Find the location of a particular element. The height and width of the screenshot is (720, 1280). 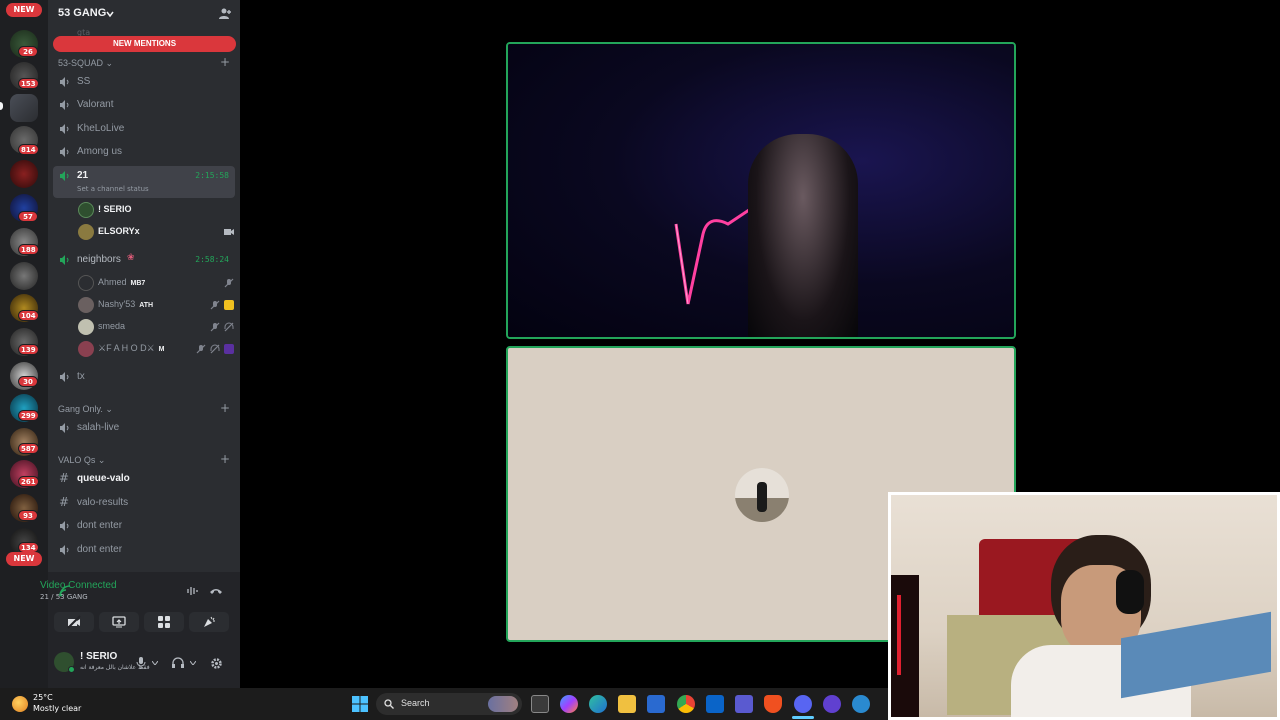

soundboard-button is located at coordinates (209, 622).